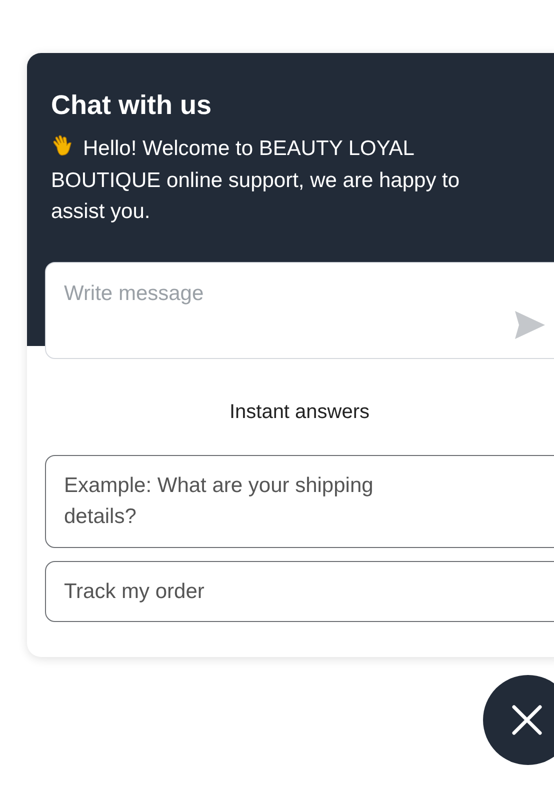  I want to click on greeting-text: Hello! Welcome to BEAUTY LOYAL BOUTIQUE online support, we are happy to assist you., so click(273, 180).